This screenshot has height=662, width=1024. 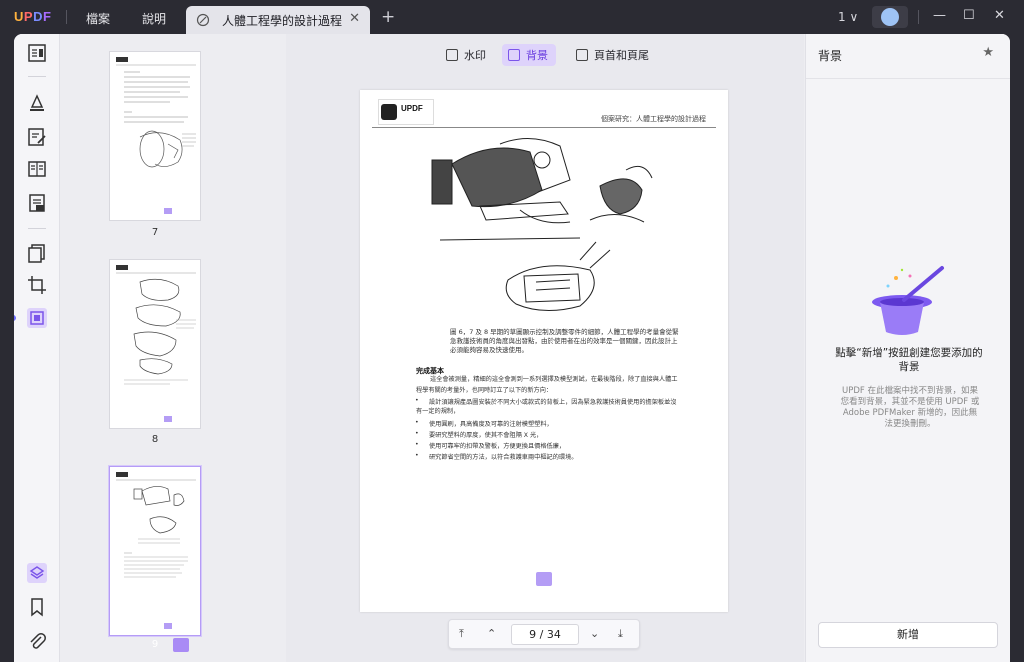 I want to click on watermark-icon, so click(x=452, y=55).